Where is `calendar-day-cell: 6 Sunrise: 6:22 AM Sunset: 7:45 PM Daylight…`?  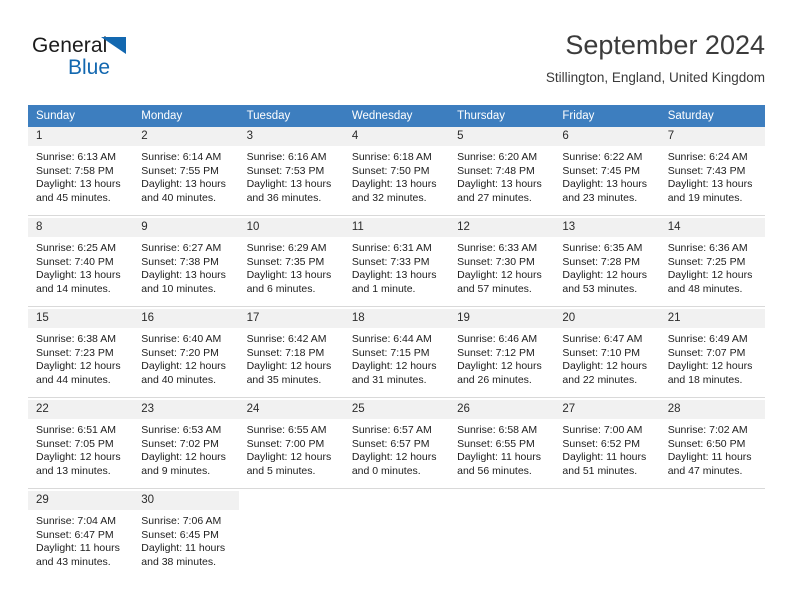
calendar-day-cell: 6 Sunrise: 6:22 AM Sunset: 7:45 PM Daylight… is located at coordinates (607, 171).